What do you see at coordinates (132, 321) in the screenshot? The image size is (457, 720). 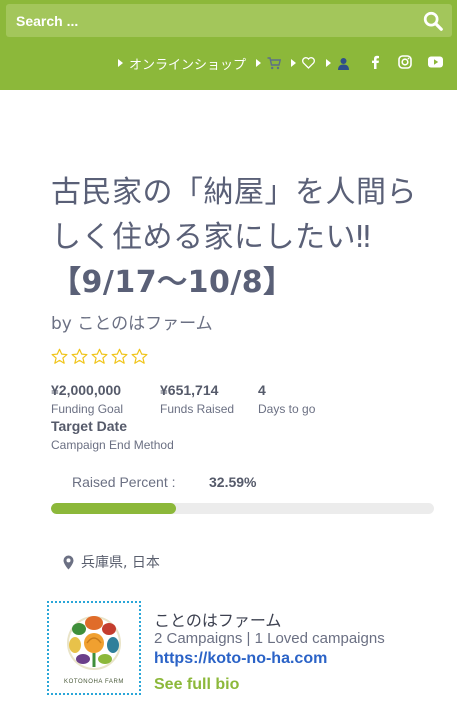 I see `campaign-author-byline: by ことのはファーム` at bounding box center [132, 321].